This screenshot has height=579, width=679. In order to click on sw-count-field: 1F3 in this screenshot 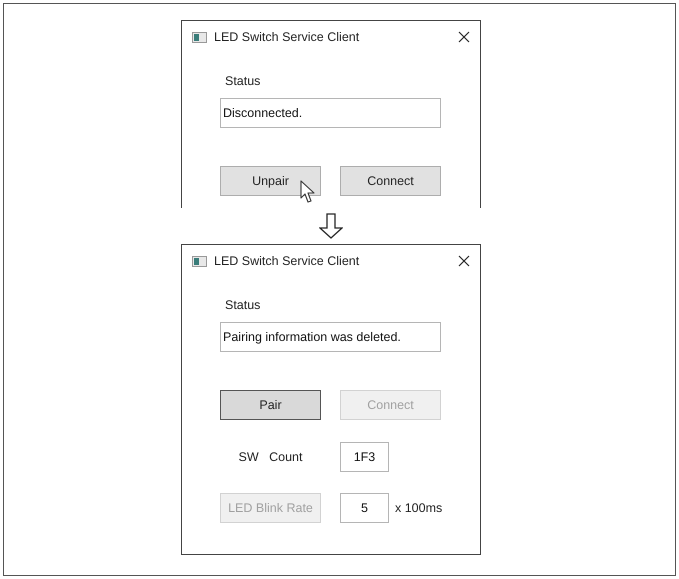, I will do `click(364, 457)`.